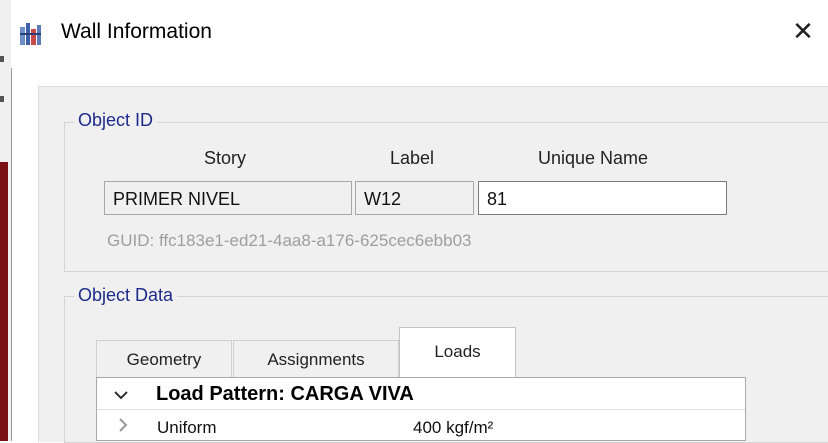  I want to click on chevron-down-icon, so click(121, 394).